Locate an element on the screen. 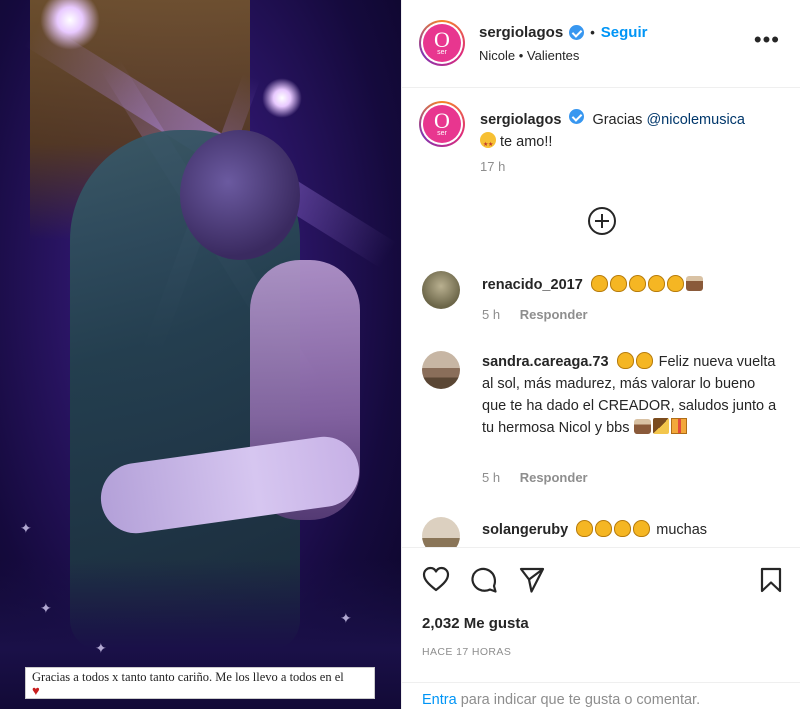  post-age: HACE 17 HORAS is located at coordinates (467, 652).